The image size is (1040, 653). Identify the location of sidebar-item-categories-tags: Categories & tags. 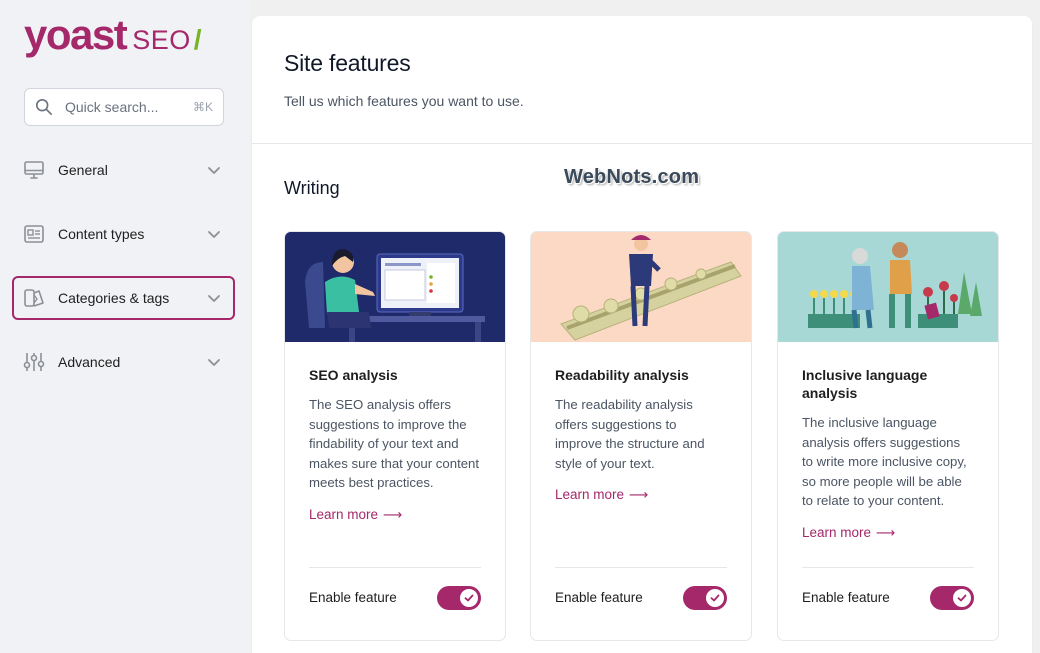
(123, 298).